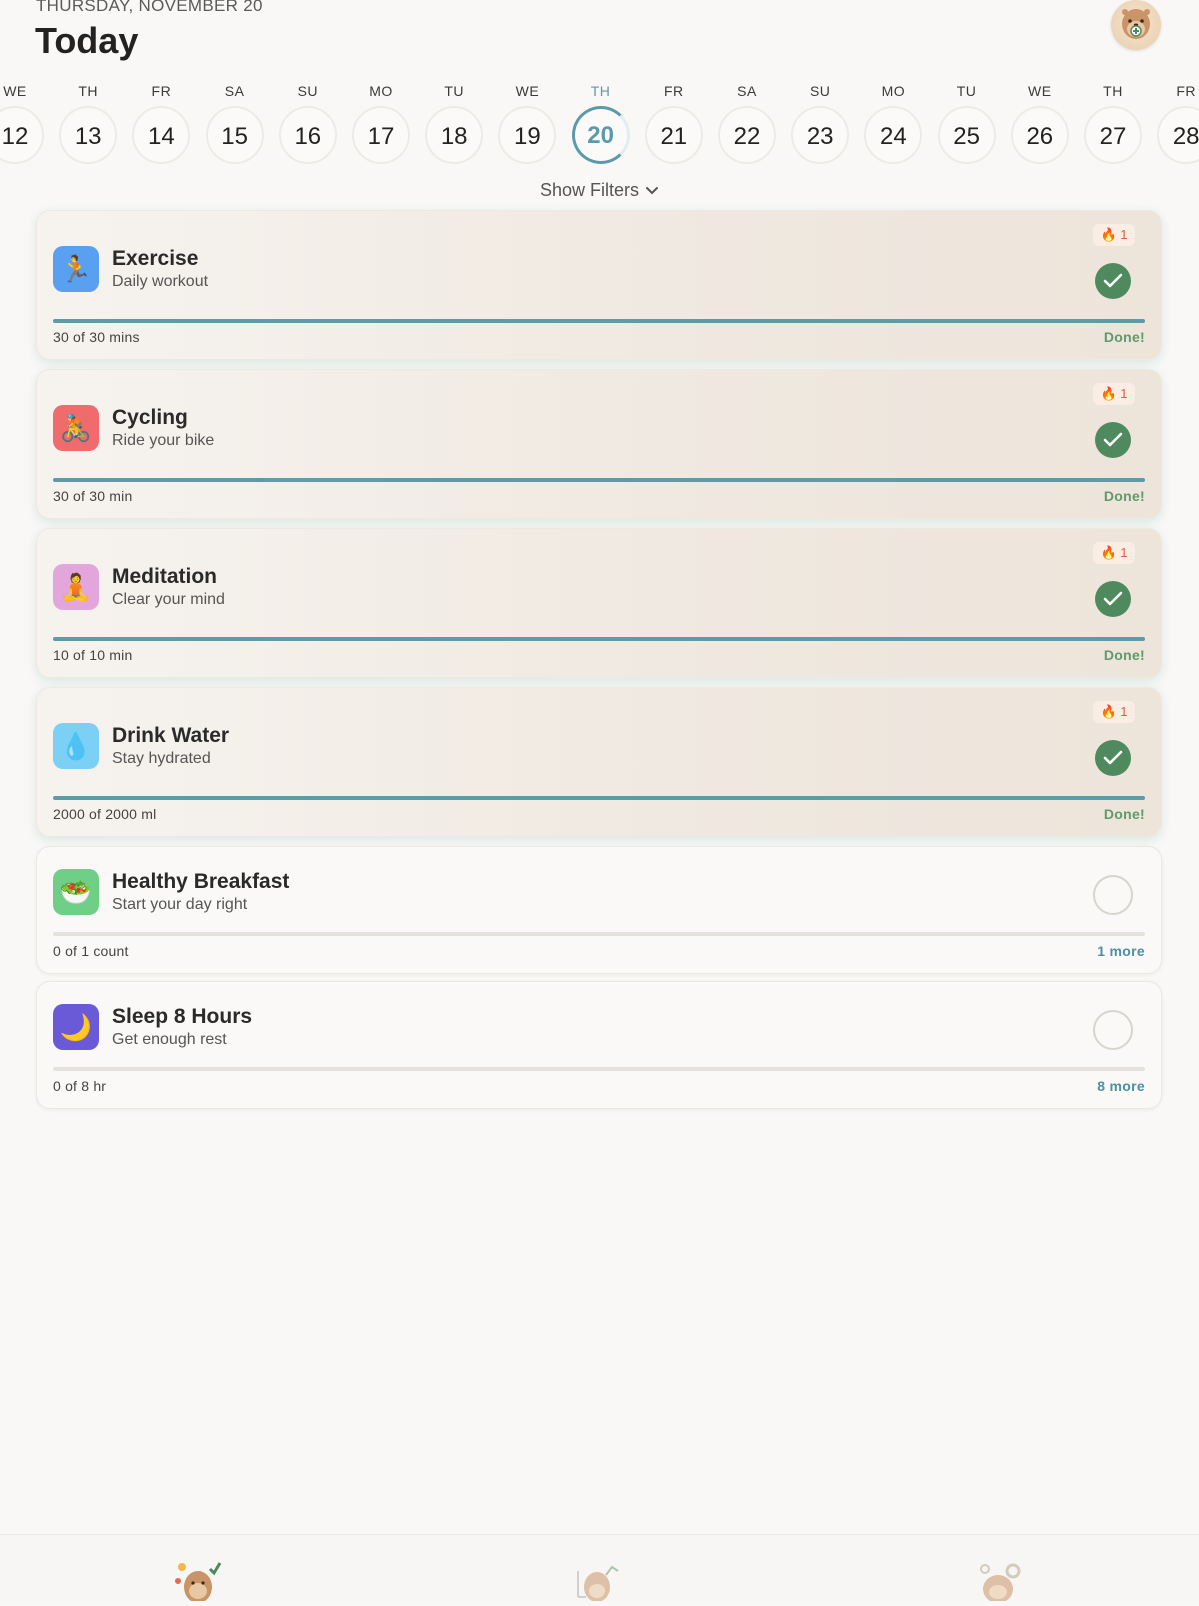 This screenshot has width=1199, height=1606. I want to click on day-15: SA 15, so click(235, 123).